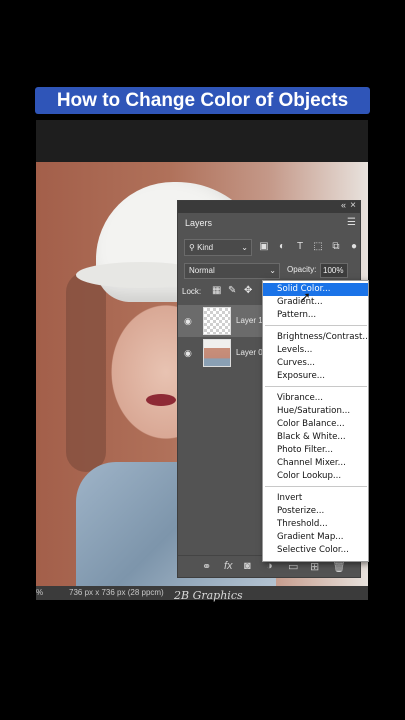 This screenshot has height=720, width=405. What do you see at coordinates (86, 372) in the screenshot?
I see `photo-hair` at bounding box center [86, 372].